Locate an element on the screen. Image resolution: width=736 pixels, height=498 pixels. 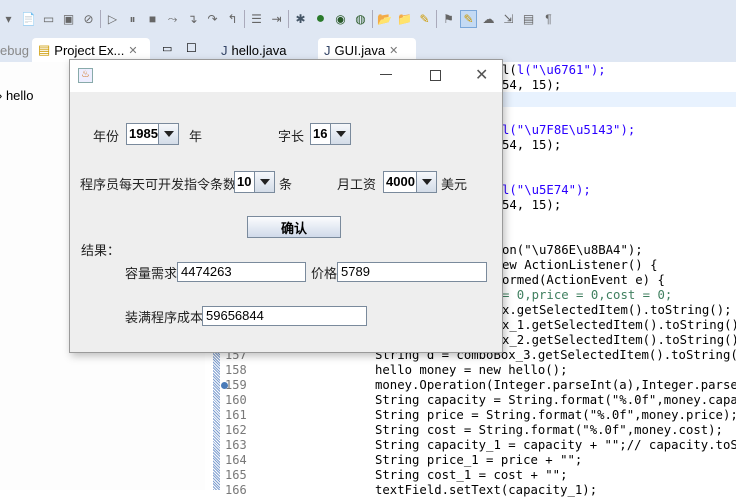
step-into-icon: ↴ is located at coordinates (192, 19).